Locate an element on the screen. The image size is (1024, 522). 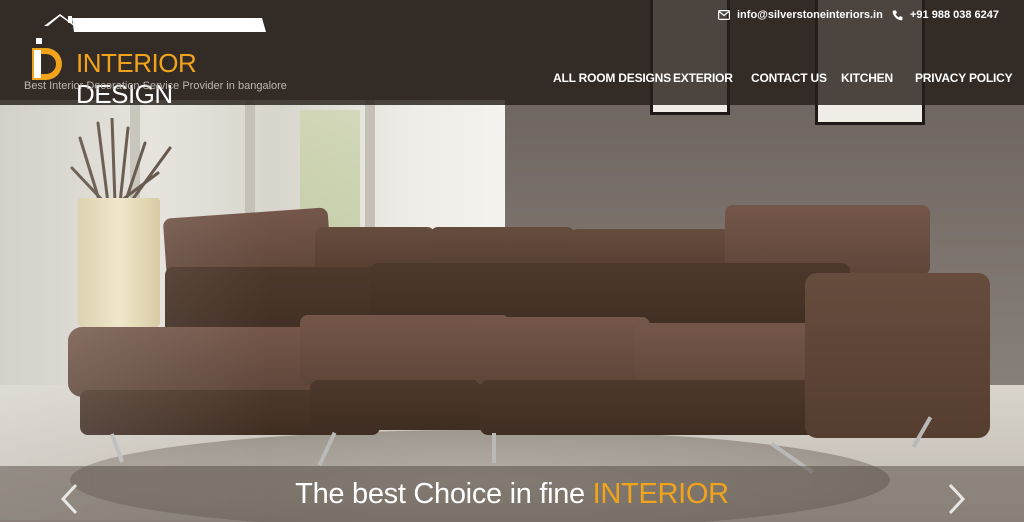
nav-item-privacy-policy: PRIVACY POLICY is located at coordinates (964, 78).